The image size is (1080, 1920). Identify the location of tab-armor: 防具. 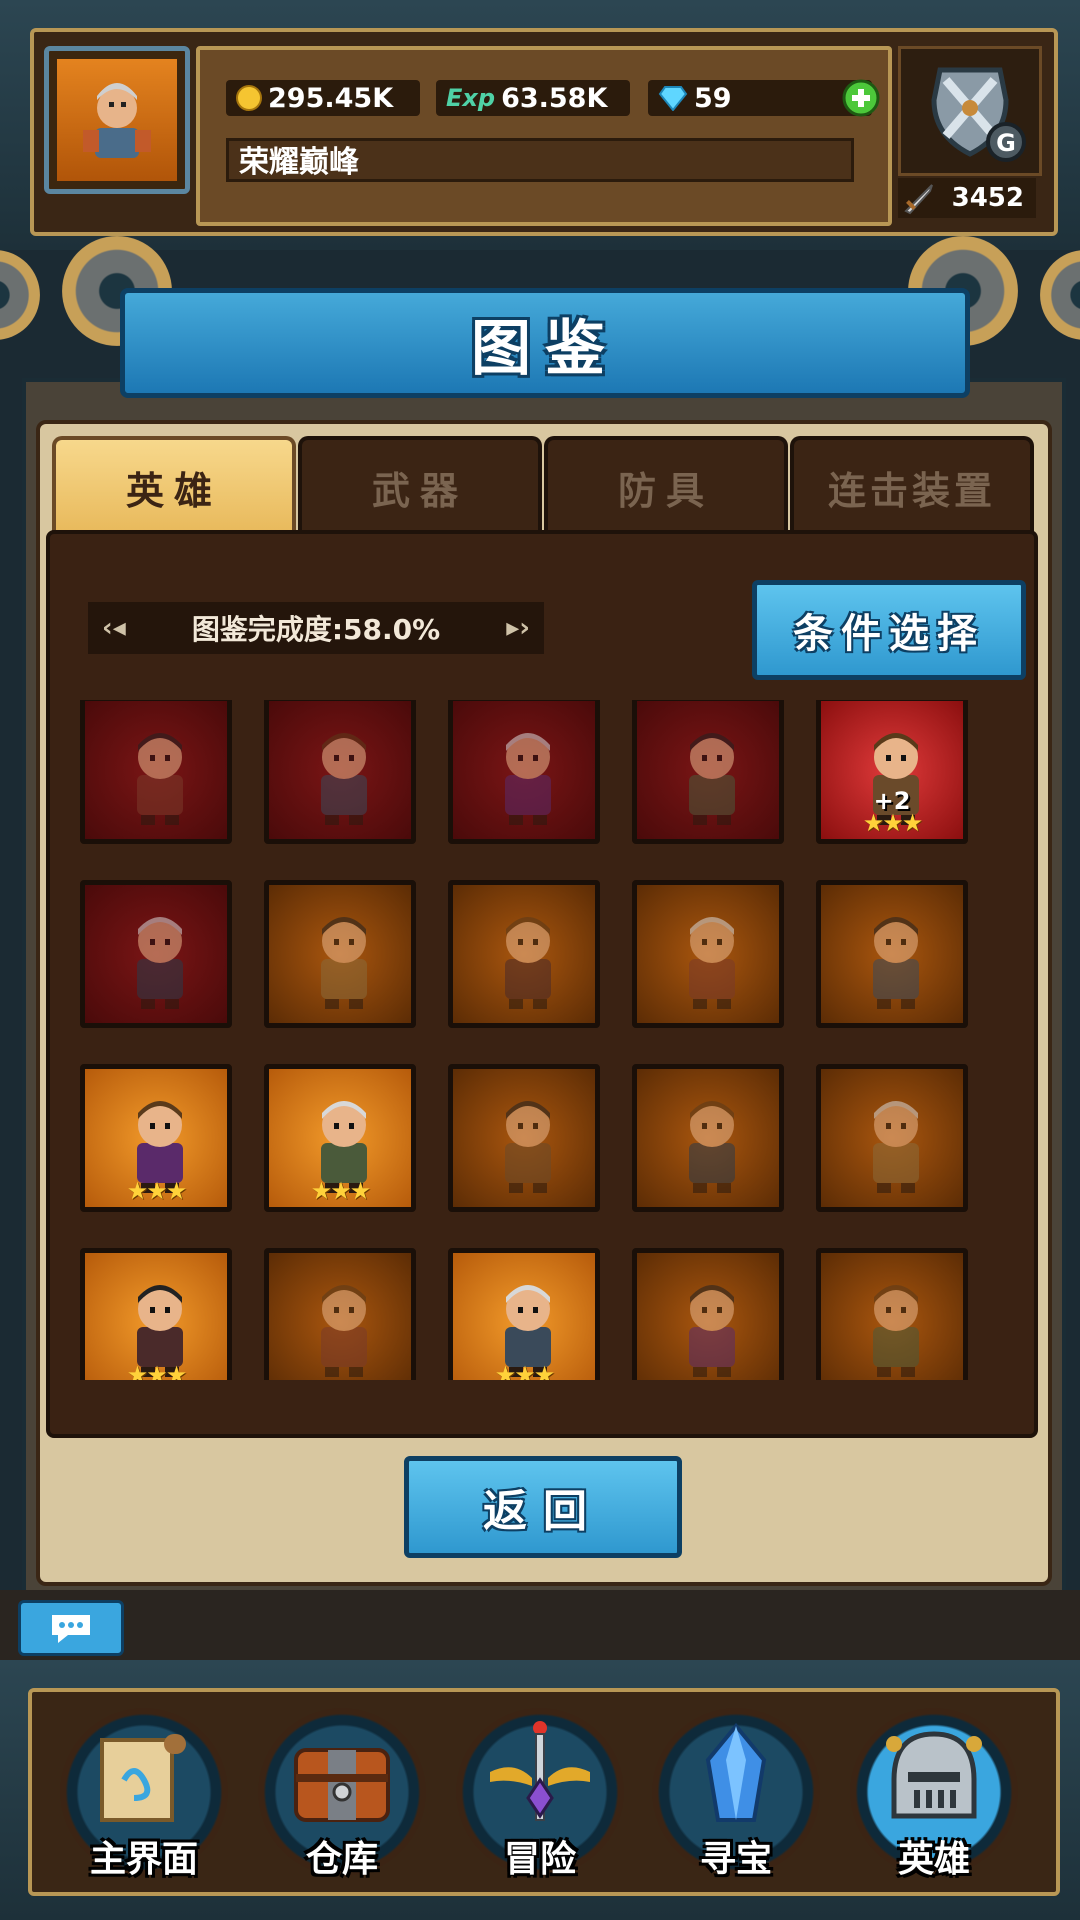
(666, 485).